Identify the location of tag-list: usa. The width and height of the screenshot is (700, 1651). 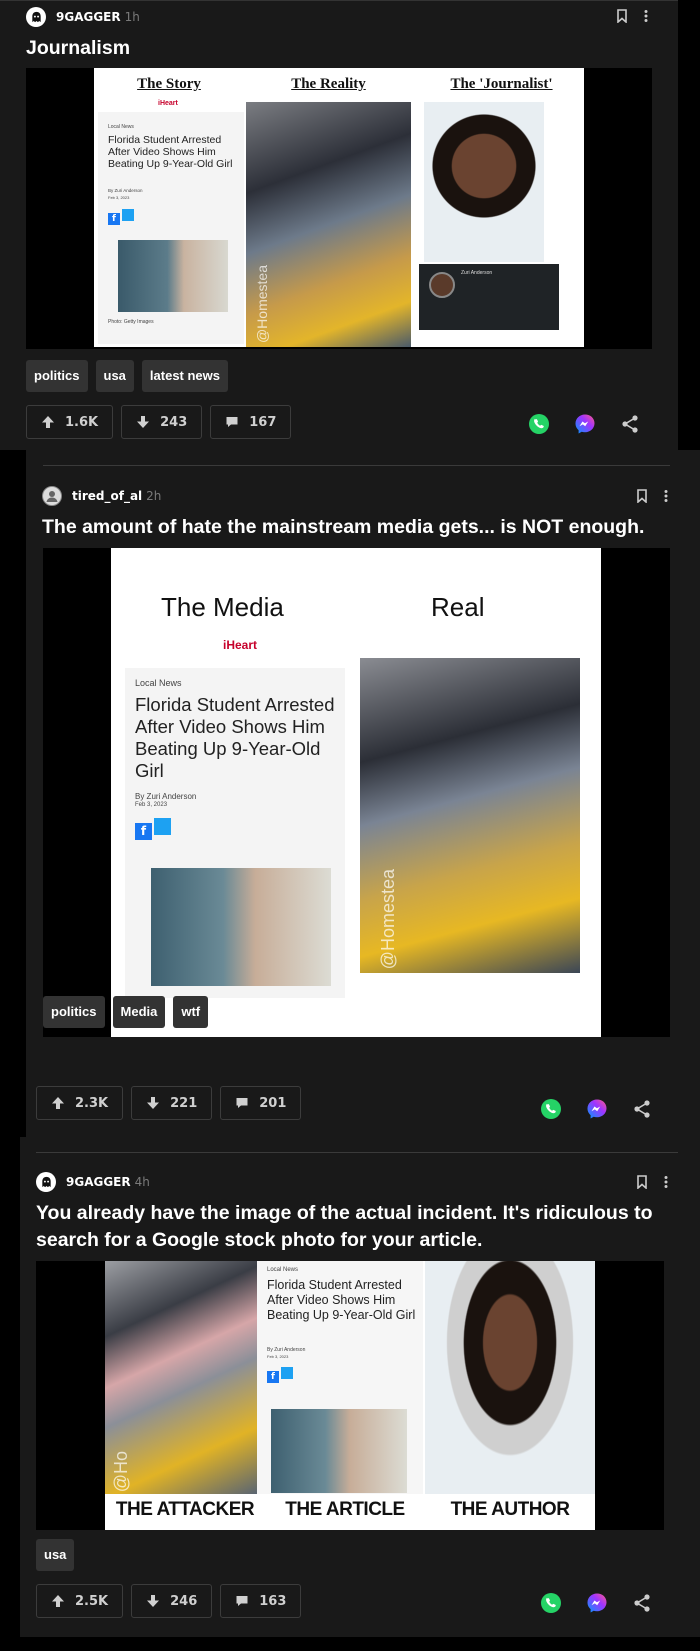
(55, 1555).